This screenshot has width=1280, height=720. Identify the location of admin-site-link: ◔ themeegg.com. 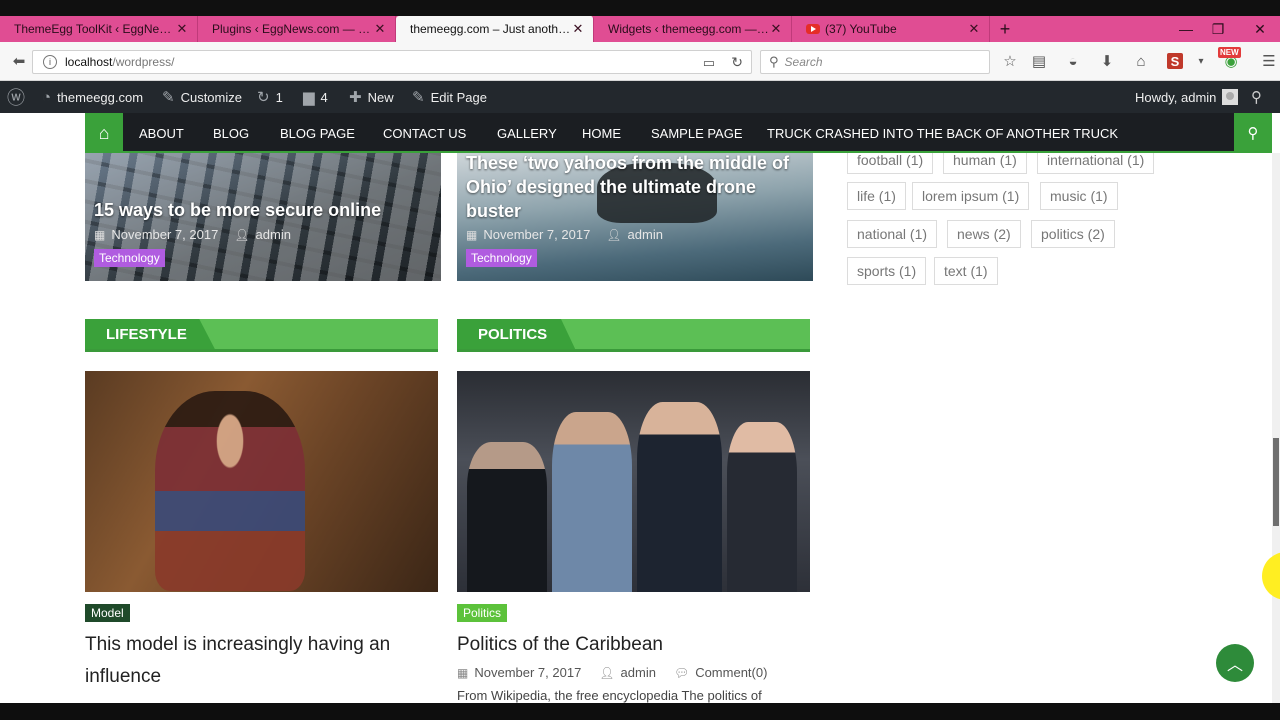
(92, 97).